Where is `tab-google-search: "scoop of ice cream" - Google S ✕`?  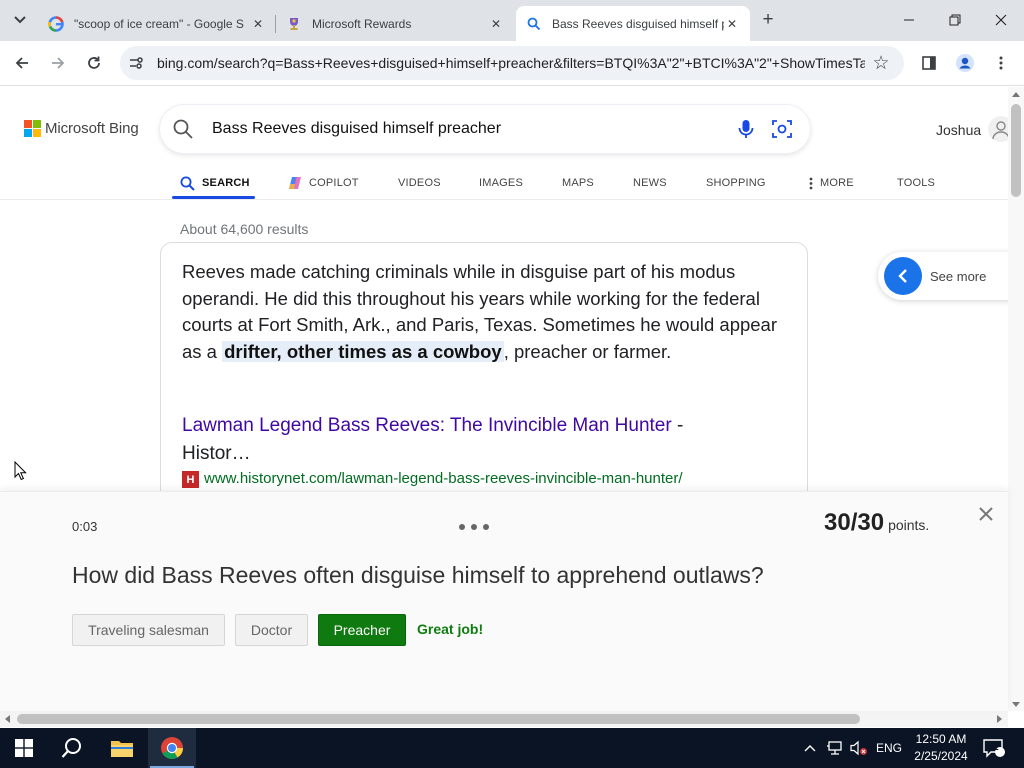 tab-google-search: "scoop of ice cream" - Google S ✕ is located at coordinates (157, 23).